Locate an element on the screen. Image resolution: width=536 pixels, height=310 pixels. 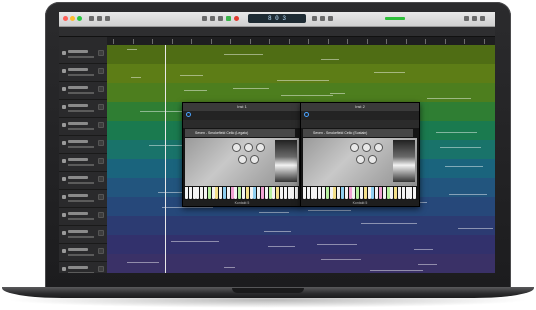
forward-button is located at coordinates (212, 18).